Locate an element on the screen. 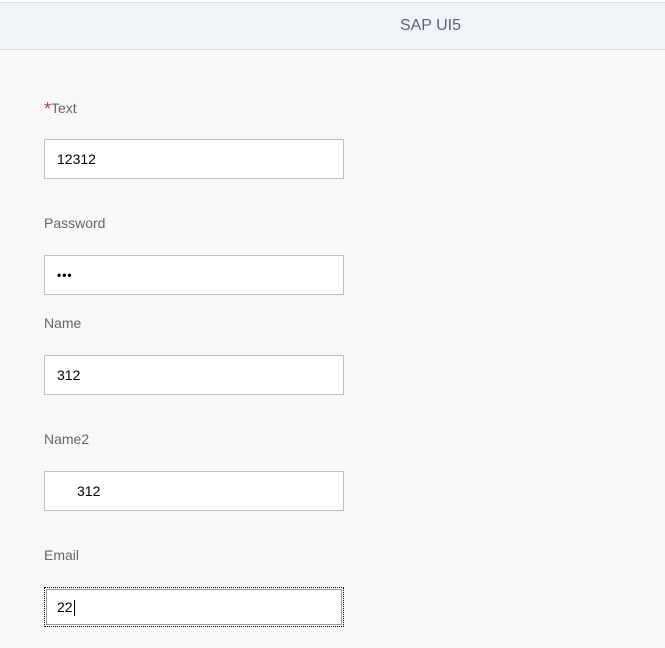  email-input-value: 22 is located at coordinates (65, 607).